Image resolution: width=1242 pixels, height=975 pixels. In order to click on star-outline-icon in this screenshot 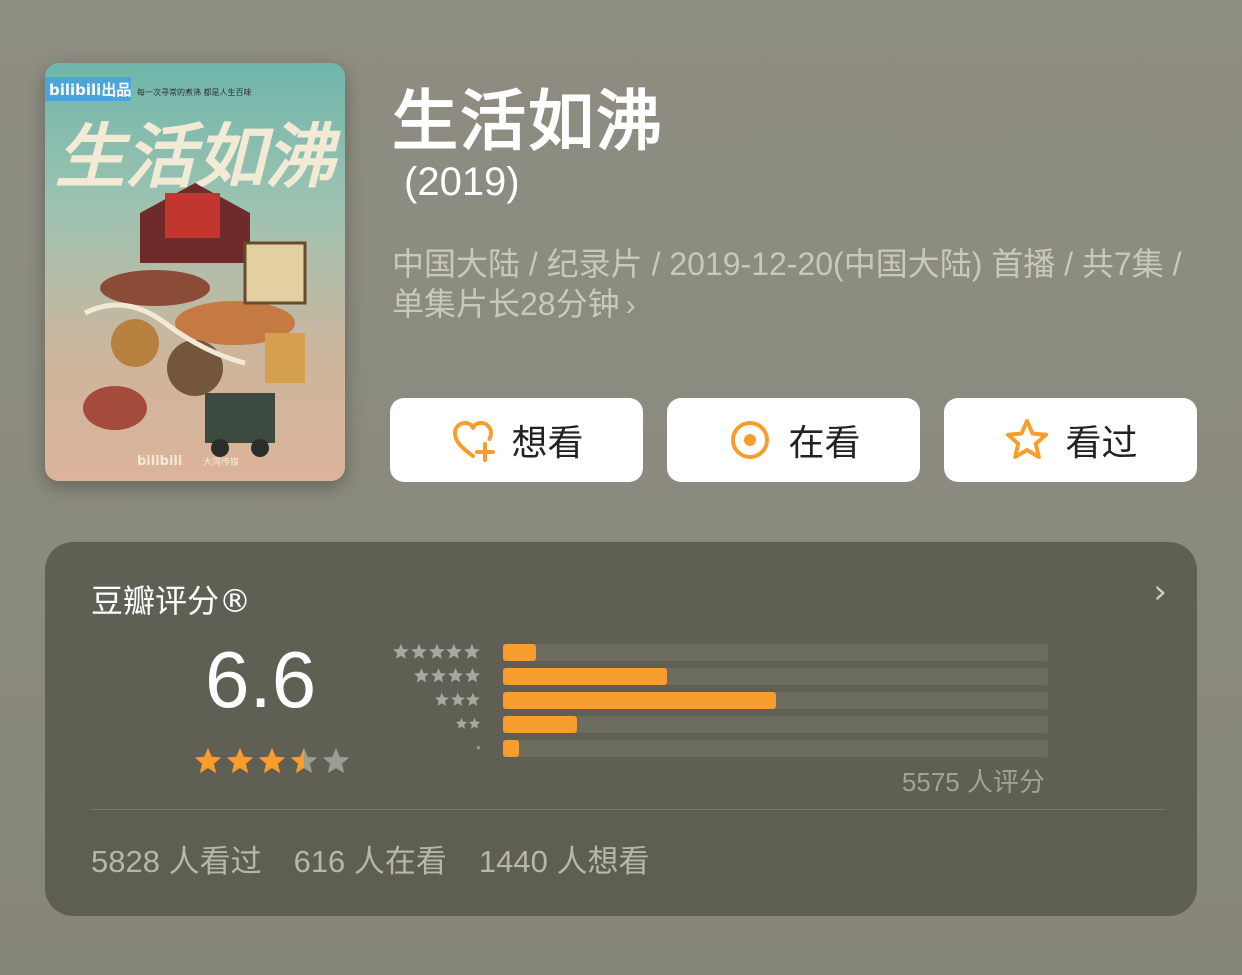, I will do `click(1027, 439)`.